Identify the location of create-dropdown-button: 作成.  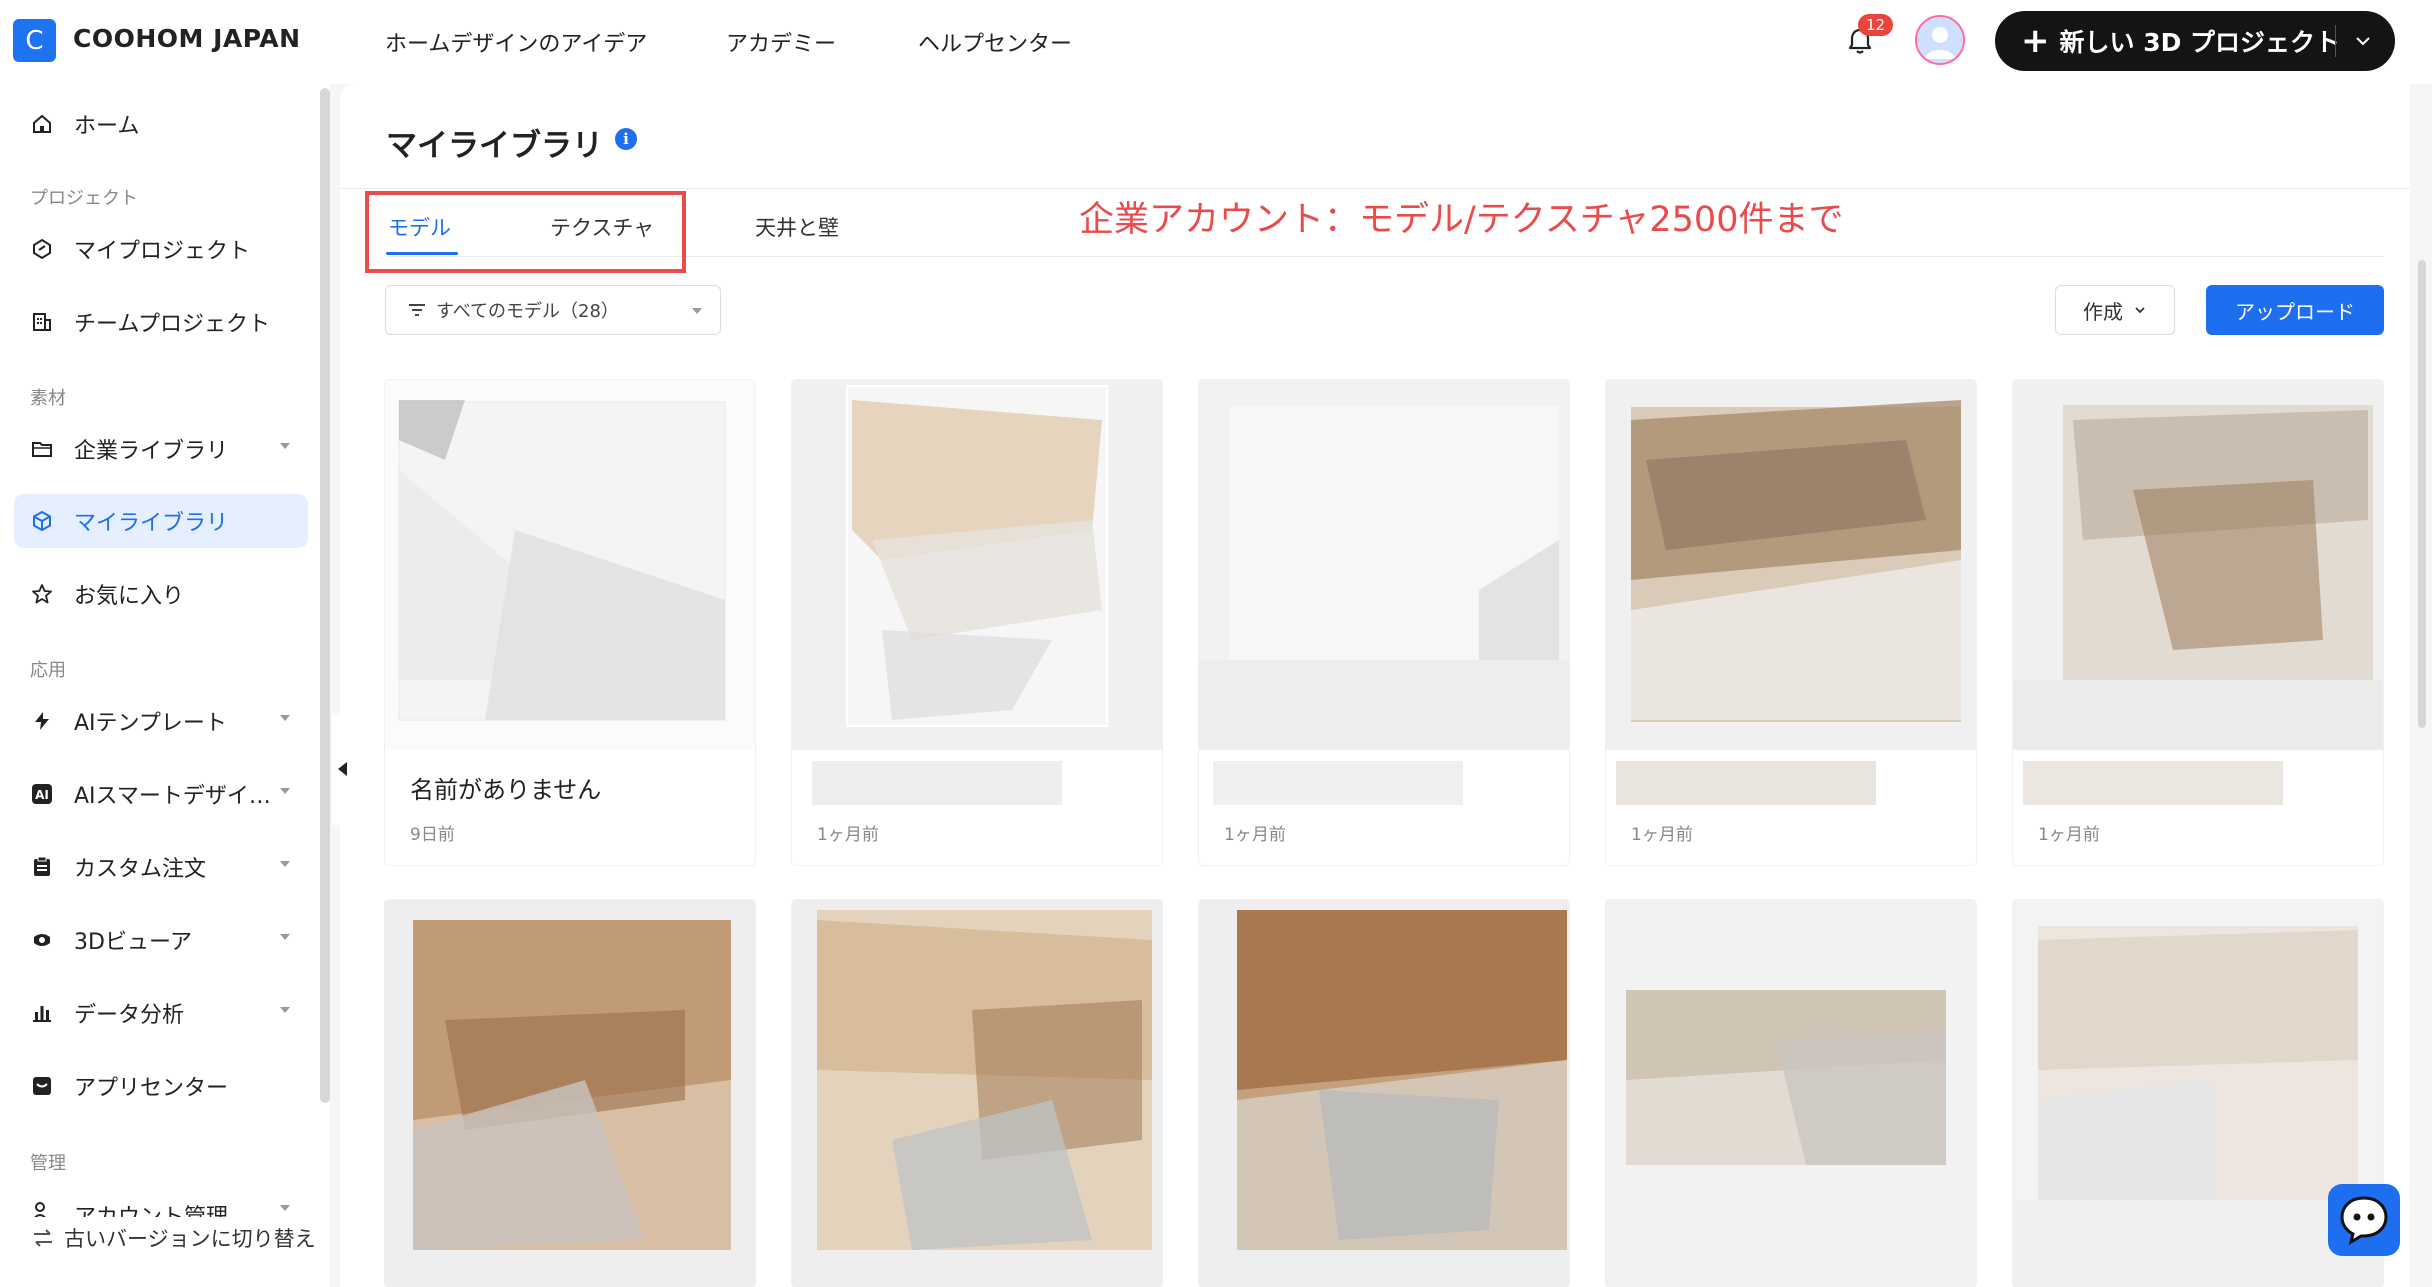
(2115, 310).